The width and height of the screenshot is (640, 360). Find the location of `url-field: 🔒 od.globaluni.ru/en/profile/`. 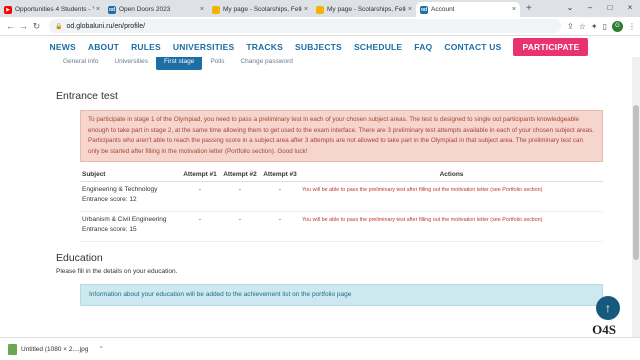

url-field: 🔒 od.globaluni.ru/en/profile/ is located at coordinates (305, 26).